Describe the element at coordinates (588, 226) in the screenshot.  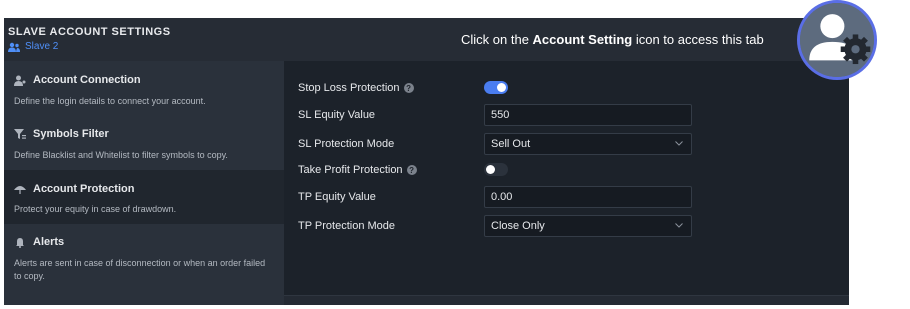
I see `tp-protection-mode-select: Close Only` at that location.